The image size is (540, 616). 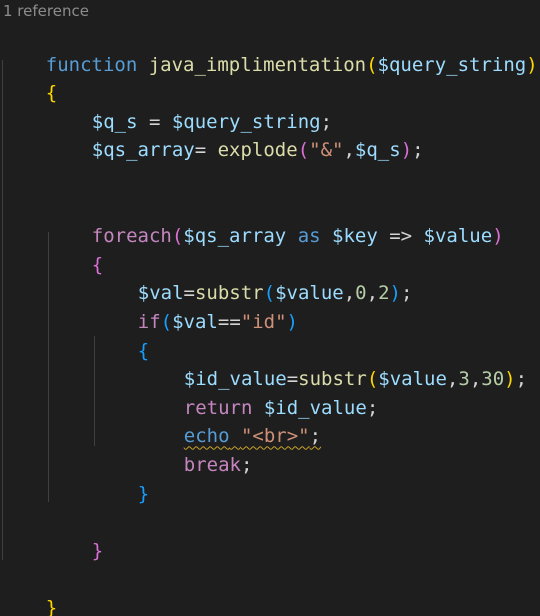 I want to click on code-line-substr-val: $val=substr($value,0,2);, so click(x=252, y=277).